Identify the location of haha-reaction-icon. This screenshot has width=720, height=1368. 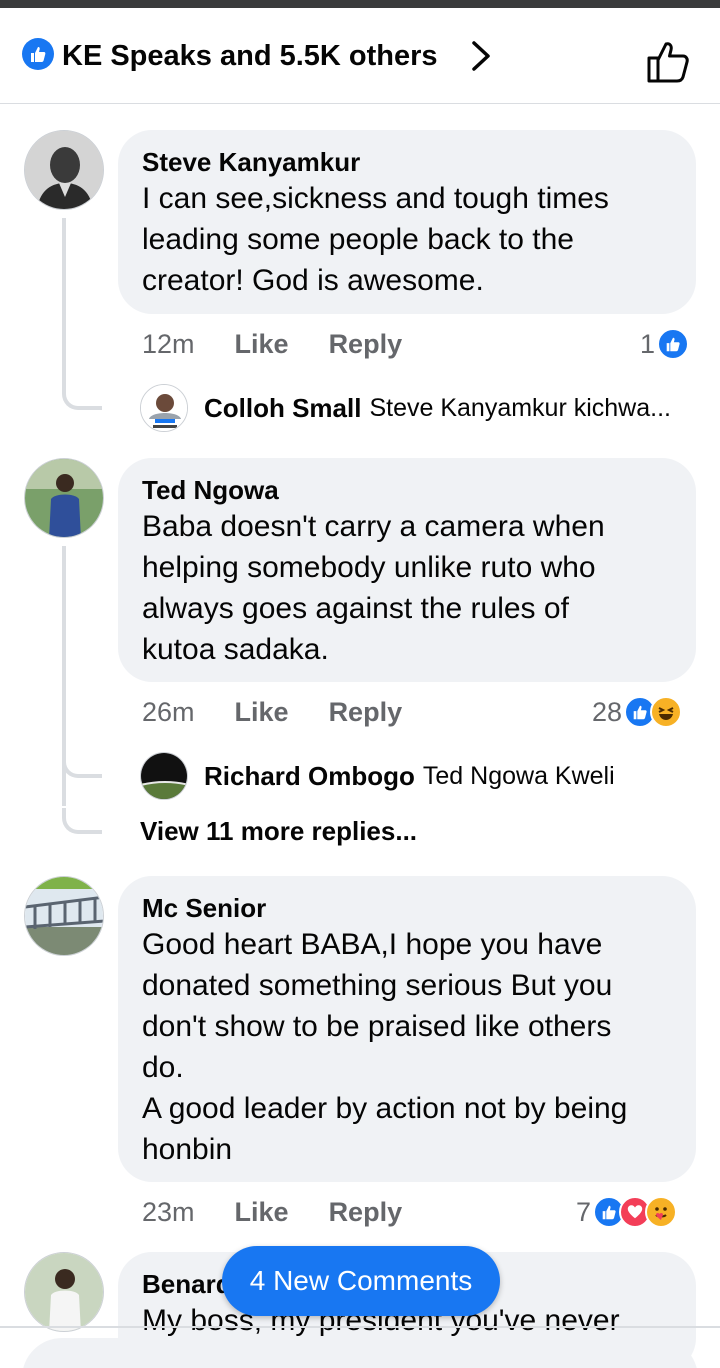
(666, 712).